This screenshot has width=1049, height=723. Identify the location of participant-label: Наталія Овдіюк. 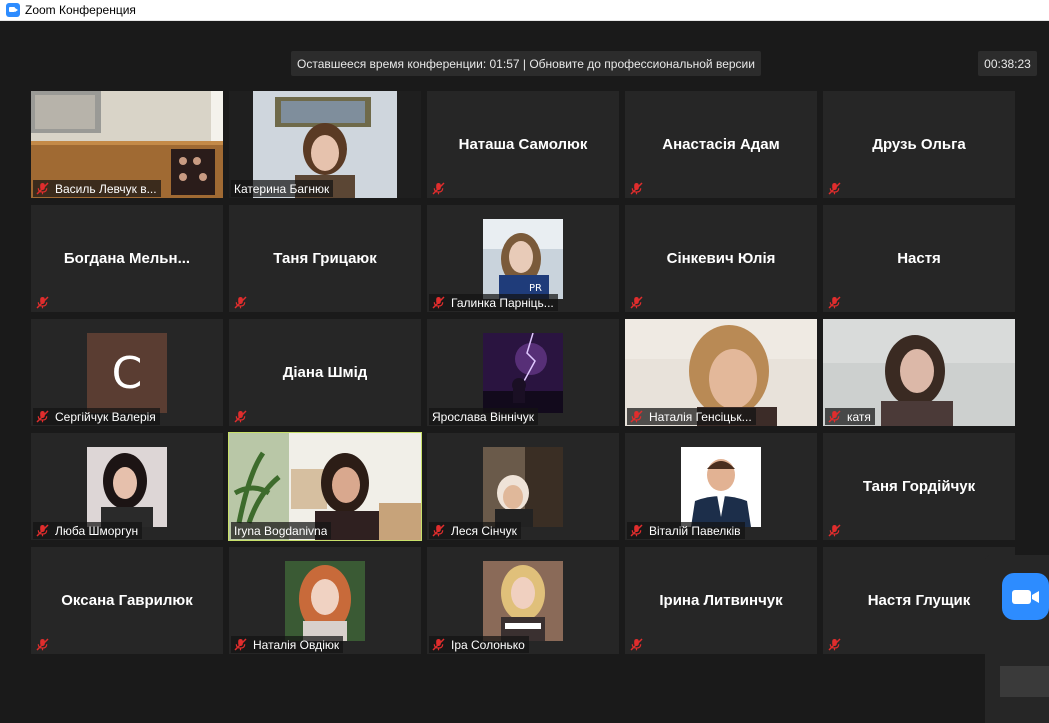
(287, 644).